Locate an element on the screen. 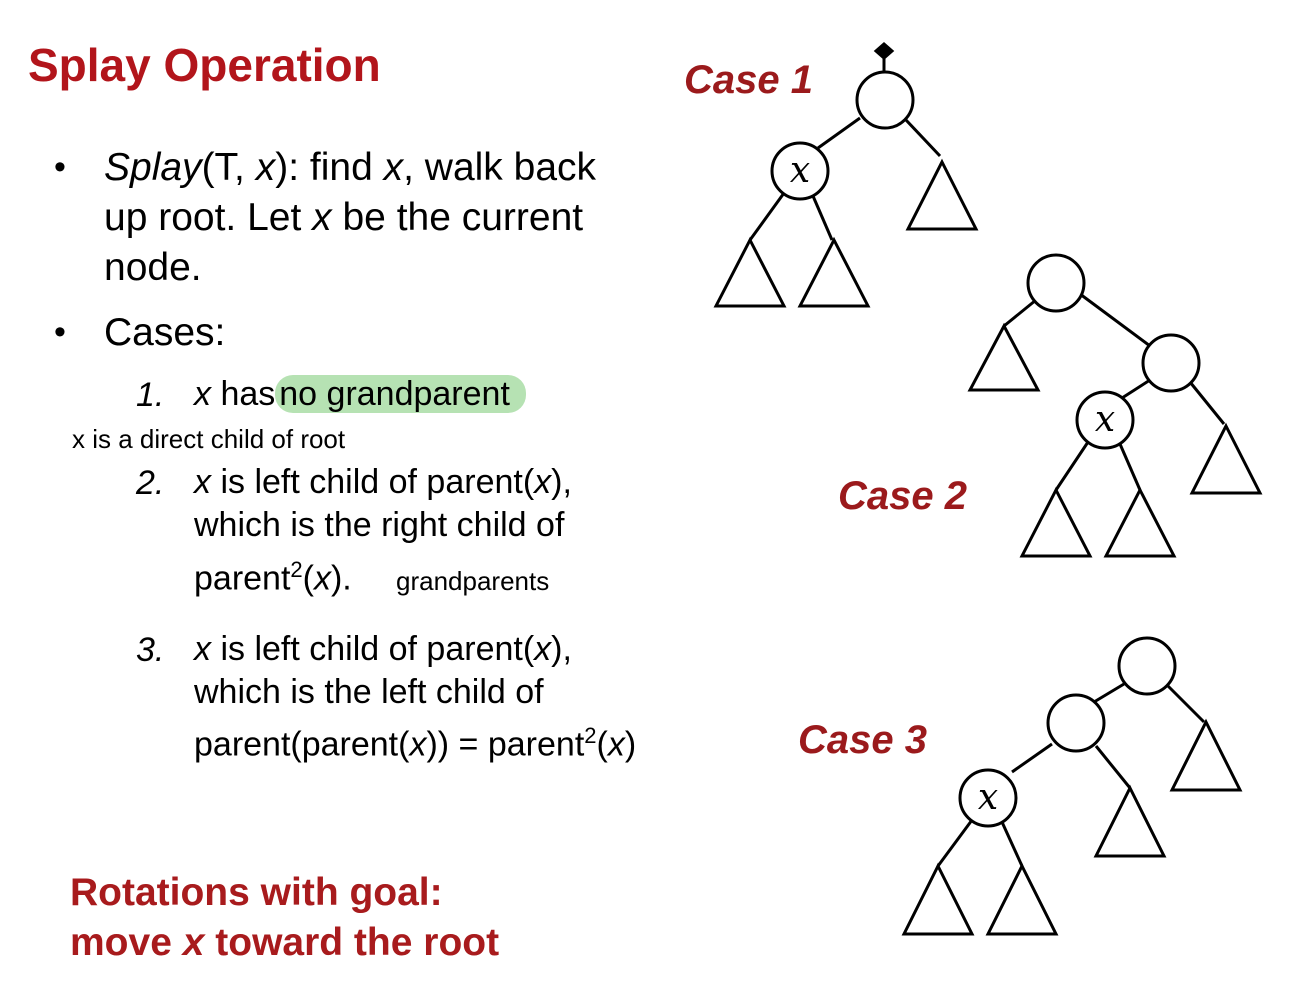 The width and height of the screenshot is (1300, 991). root-pointer-marker is located at coordinates (884, 51).